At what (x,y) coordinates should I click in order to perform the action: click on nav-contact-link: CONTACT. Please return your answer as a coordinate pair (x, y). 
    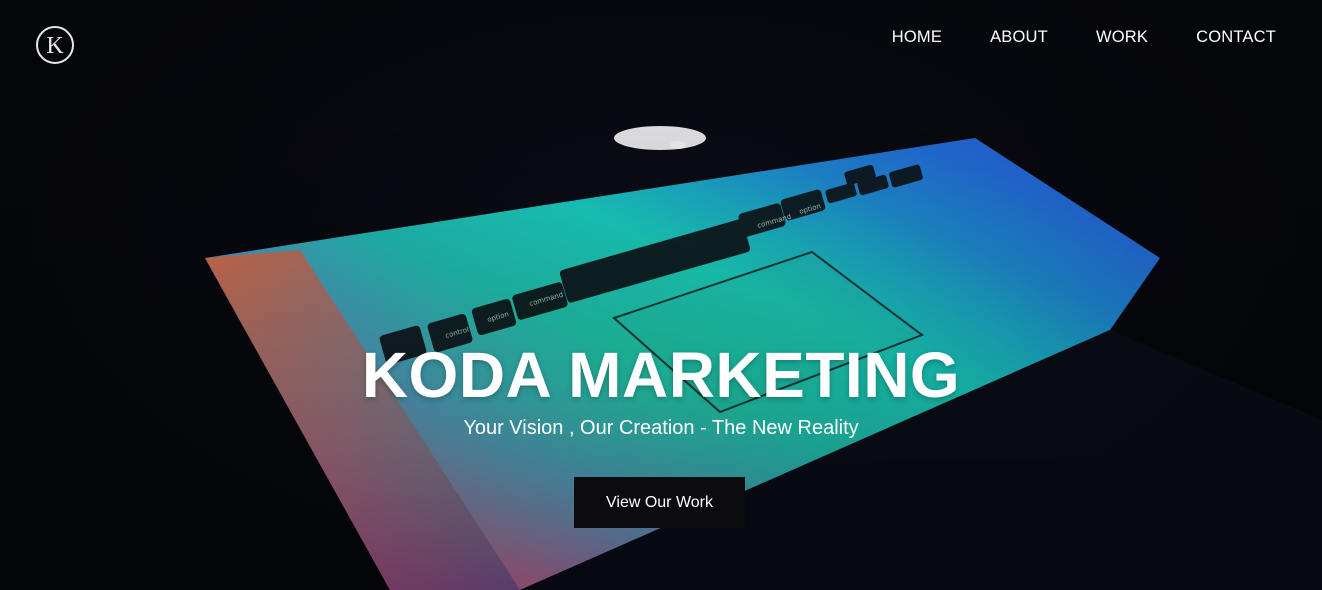
    Looking at the image, I should click on (1236, 37).